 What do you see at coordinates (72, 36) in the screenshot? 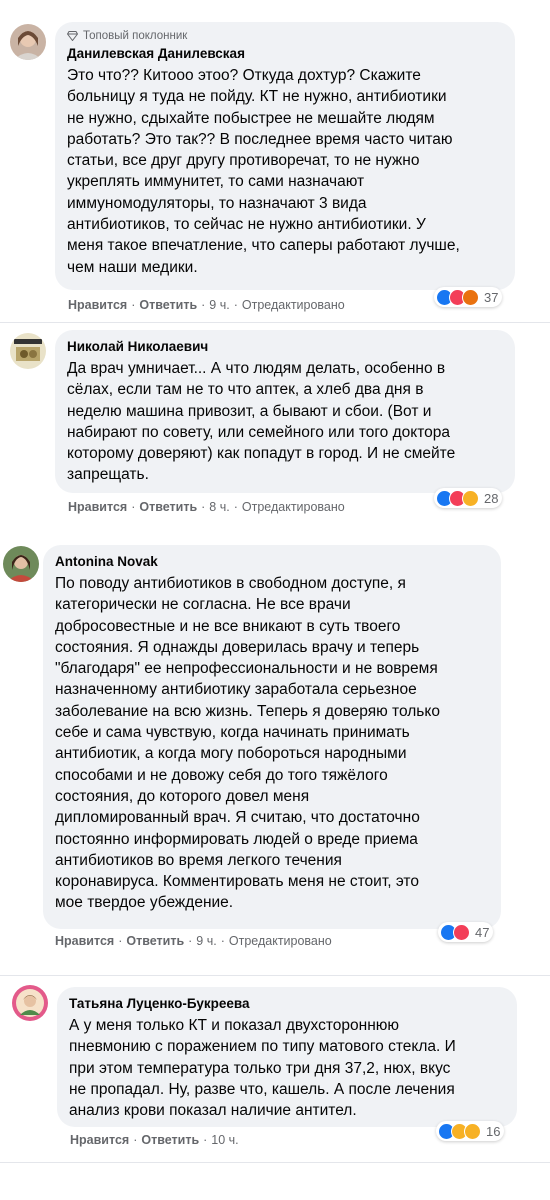
I see `diamond-icon` at bounding box center [72, 36].